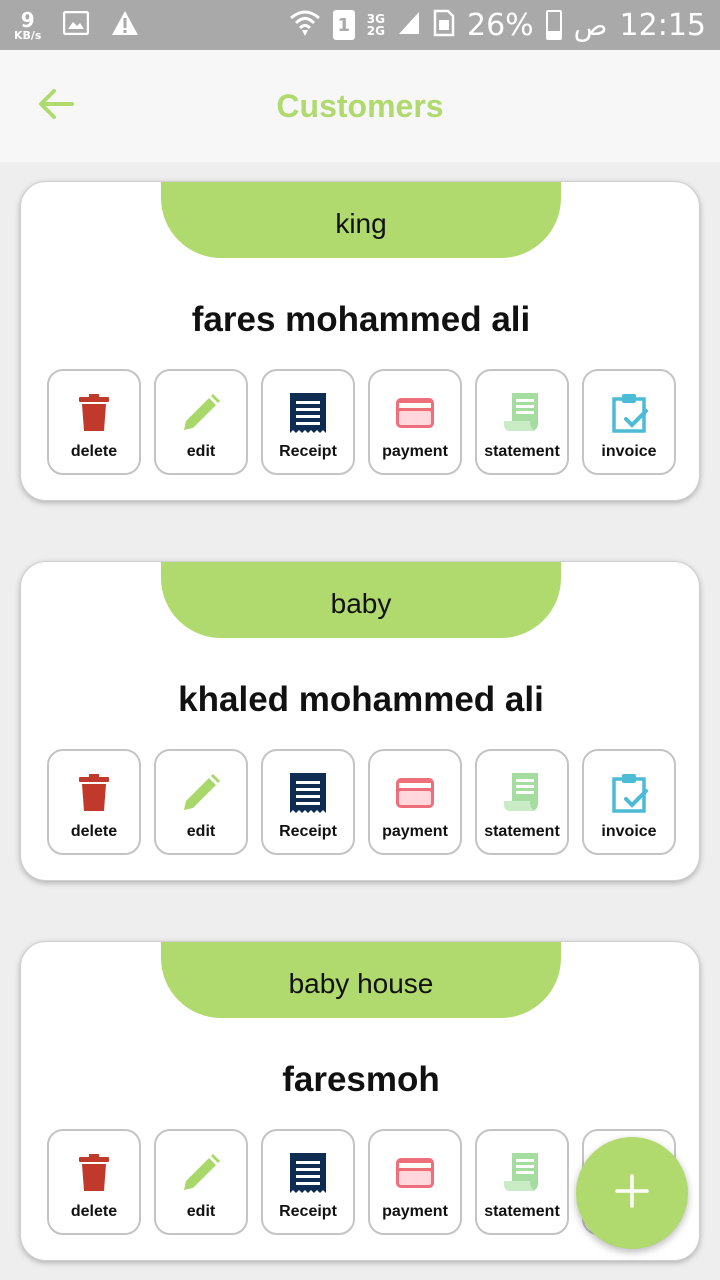 The height and width of the screenshot is (1280, 720). I want to click on add-customer-button, so click(632, 1193).